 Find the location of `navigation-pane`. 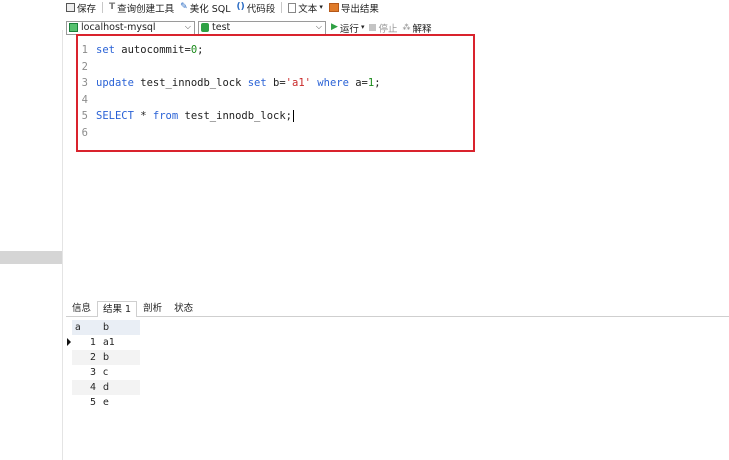

navigation-pane is located at coordinates (31, 245).